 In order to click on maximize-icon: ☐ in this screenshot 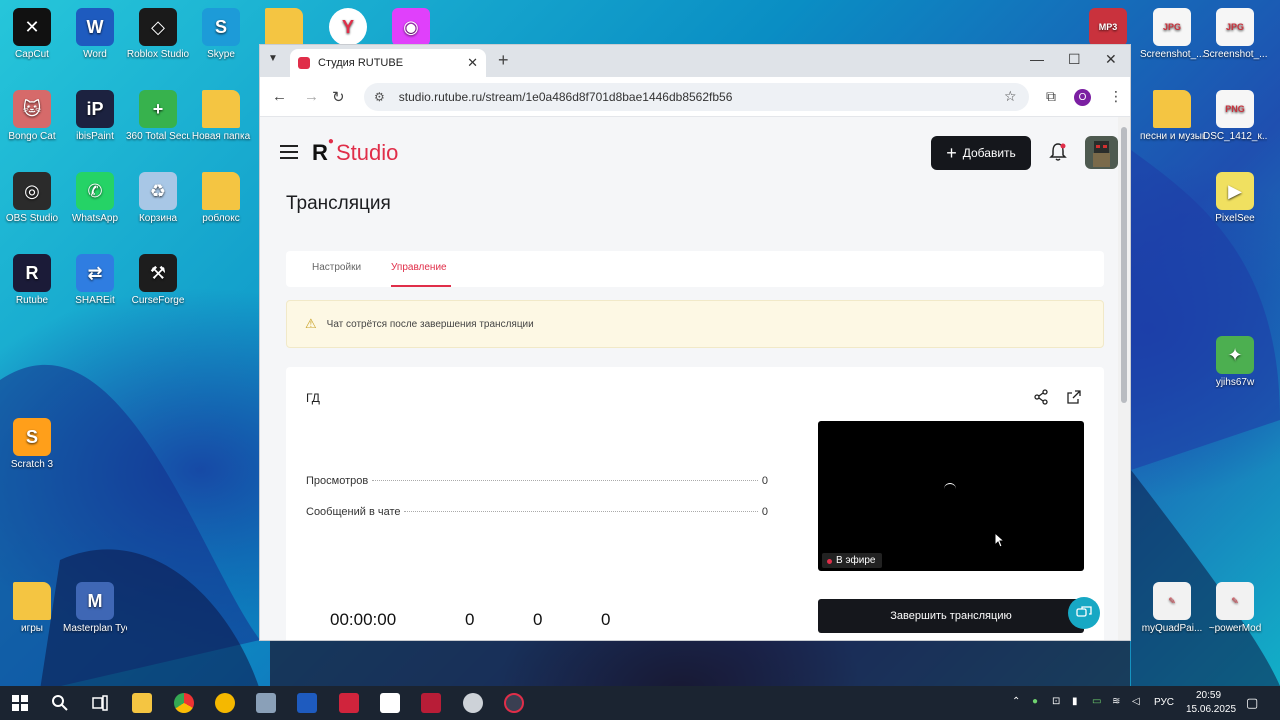, I will do `click(1074, 59)`.